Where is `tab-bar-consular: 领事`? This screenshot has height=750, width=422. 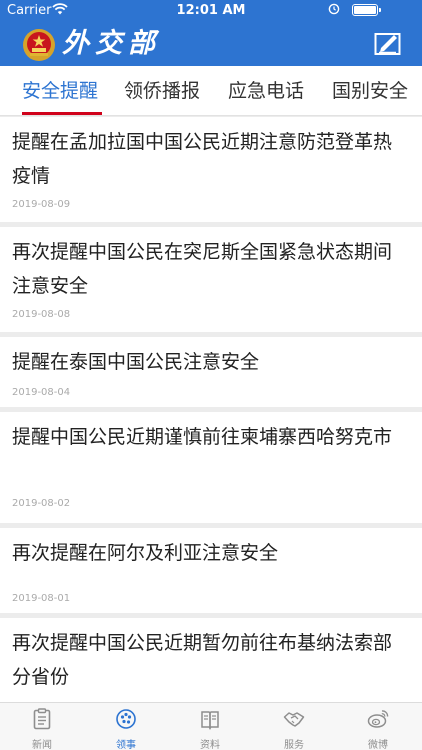
tab-bar-consular: 领事 is located at coordinates (126, 726).